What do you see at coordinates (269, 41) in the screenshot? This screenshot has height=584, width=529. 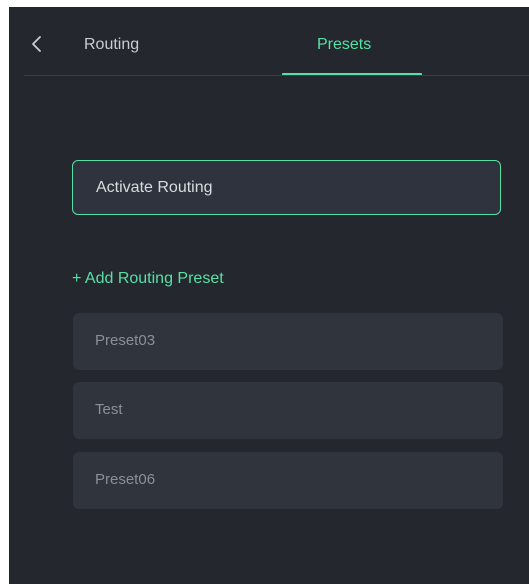 I see `header: Routing Presets` at bounding box center [269, 41].